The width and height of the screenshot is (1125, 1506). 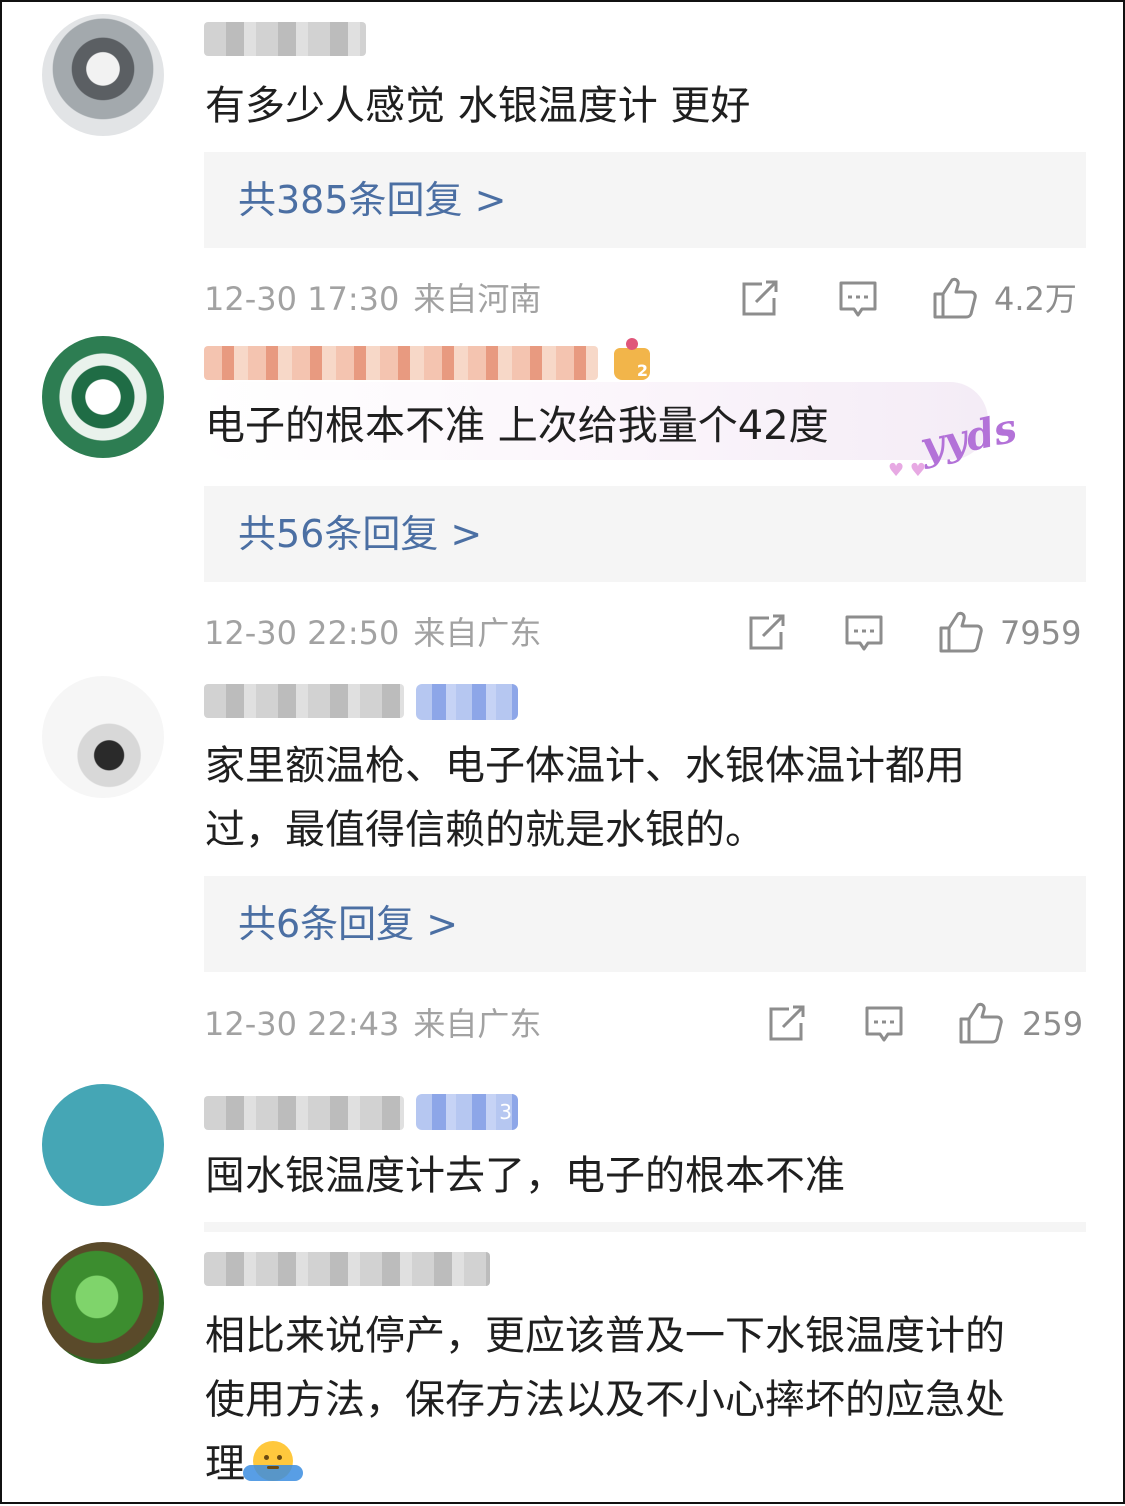 What do you see at coordinates (1041, 633) in the screenshot?
I see `like-count: 7959` at bounding box center [1041, 633].